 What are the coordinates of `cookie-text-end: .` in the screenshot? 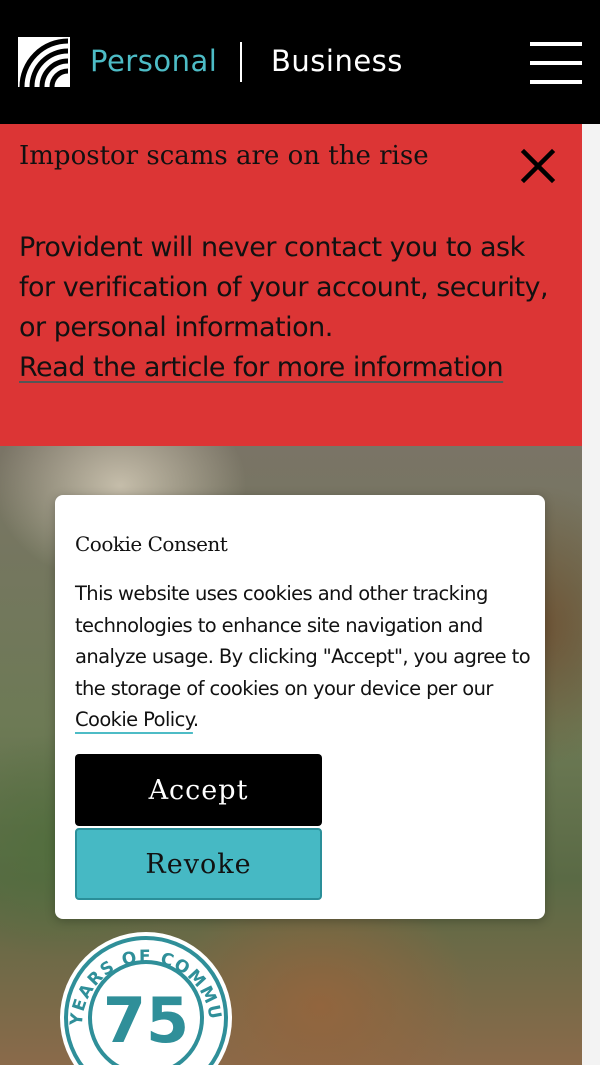 It's located at (195, 719).